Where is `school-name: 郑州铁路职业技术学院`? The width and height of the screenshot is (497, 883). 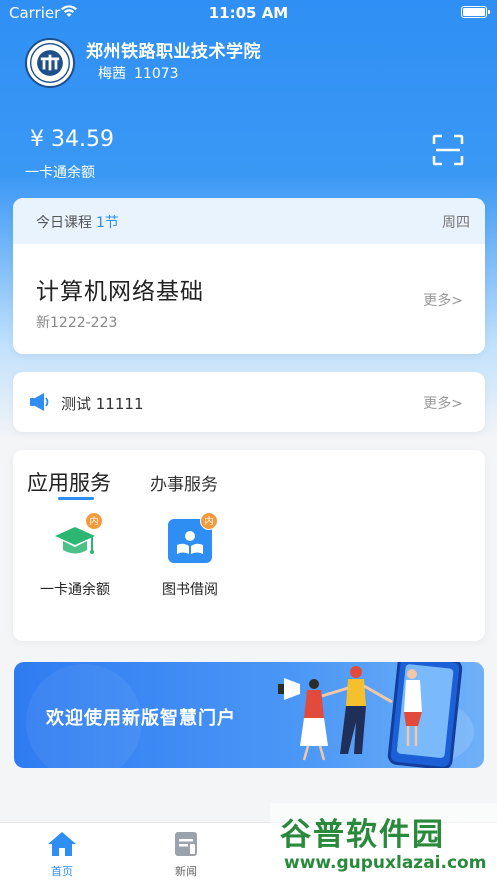
school-name: 郑州铁路职业技术学院 is located at coordinates (173, 52).